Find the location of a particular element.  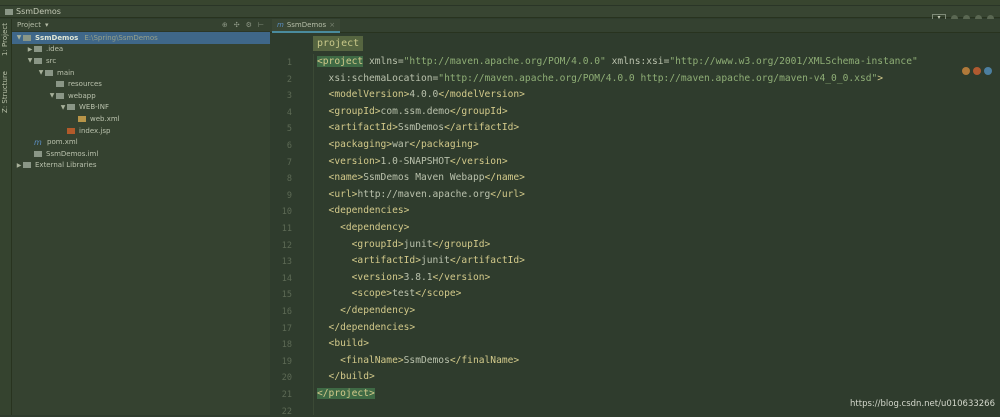

code-token: </scope> is located at coordinates (438, 294).